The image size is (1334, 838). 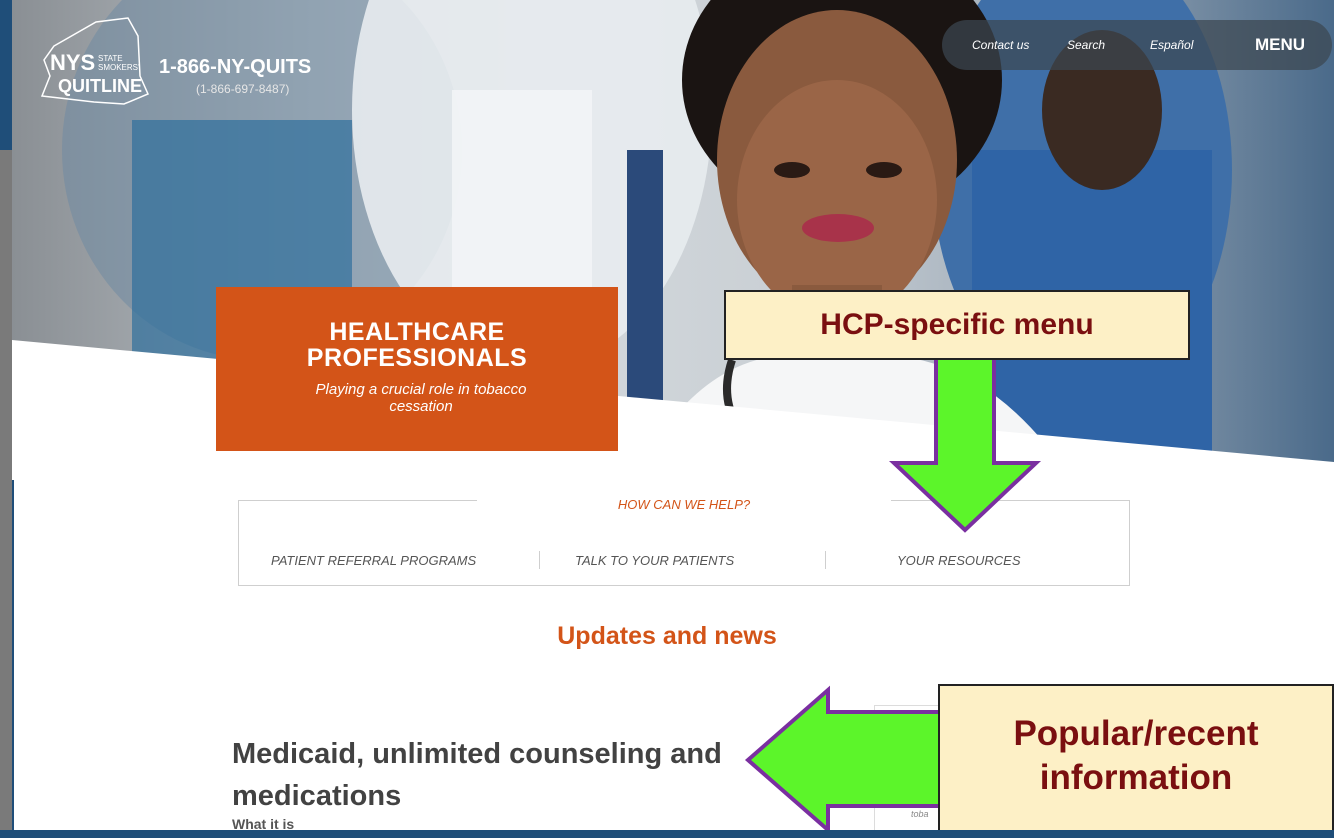 I want to click on callout-hcp-menu: HCP-specific menu, so click(x=957, y=325).